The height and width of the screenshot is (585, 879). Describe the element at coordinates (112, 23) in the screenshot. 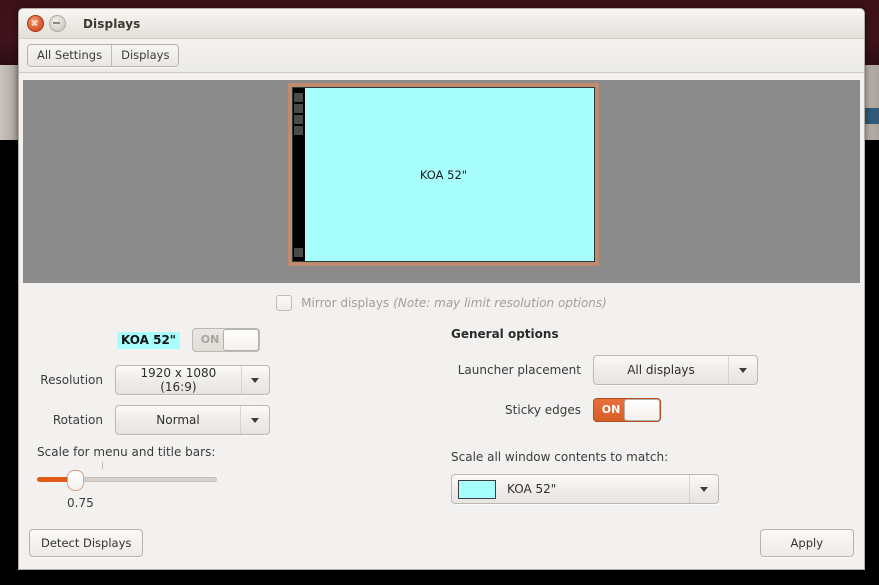

I see `window-title: Displays` at that location.